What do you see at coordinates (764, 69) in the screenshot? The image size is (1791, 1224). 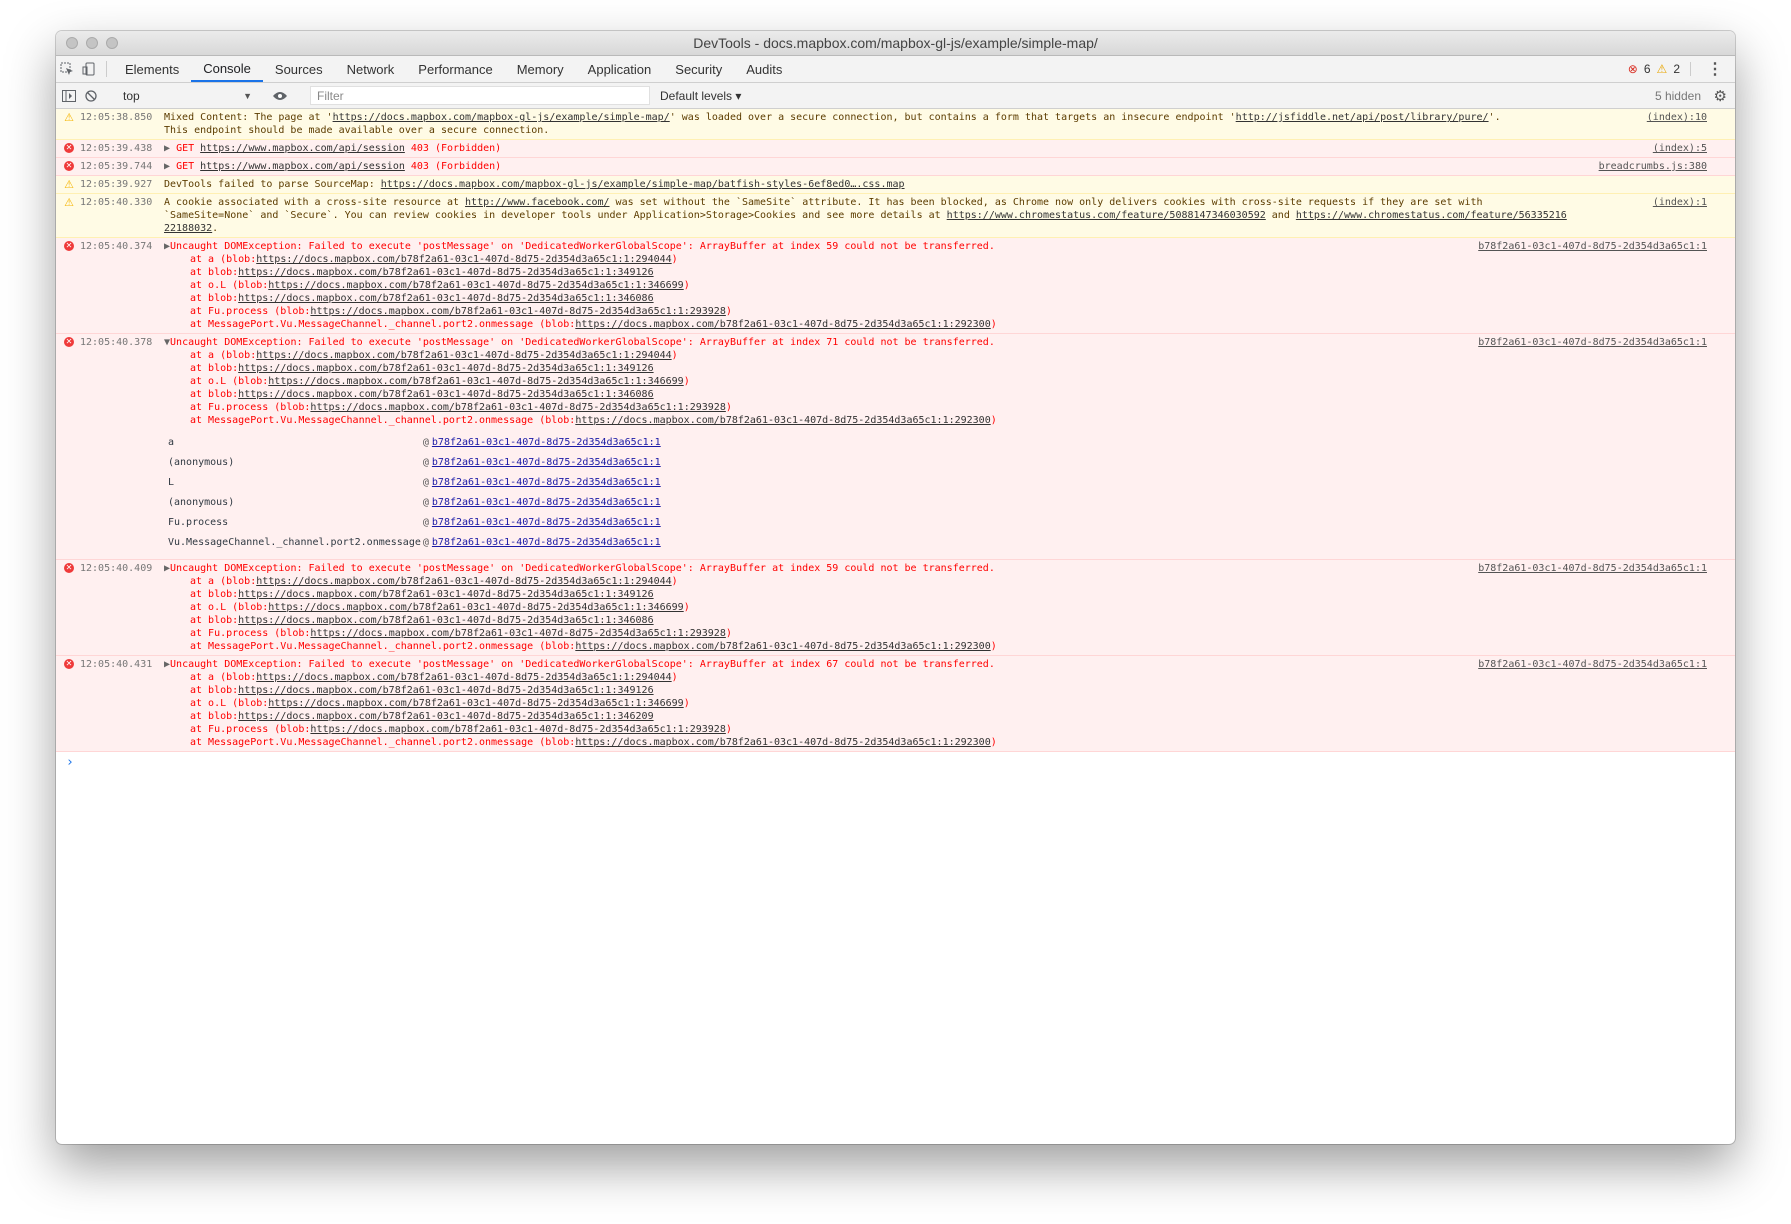 I see `tab-audits: Audits` at bounding box center [764, 69].